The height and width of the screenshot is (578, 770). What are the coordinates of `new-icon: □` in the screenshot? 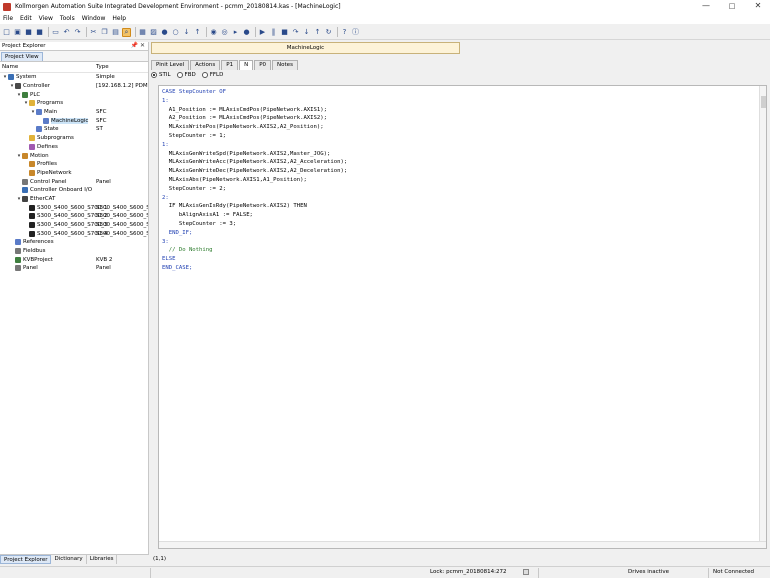 It's located at (6, 32).